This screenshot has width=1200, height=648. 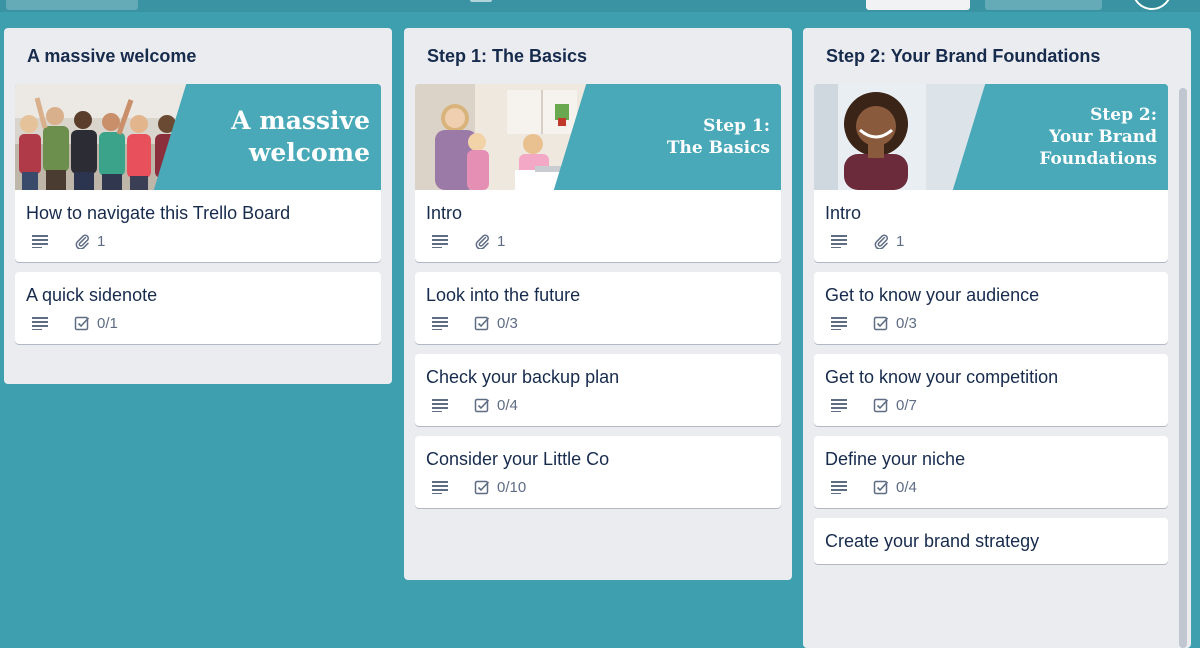 I want to click on list-title: A massive welcome, so click(x=198, y=56).